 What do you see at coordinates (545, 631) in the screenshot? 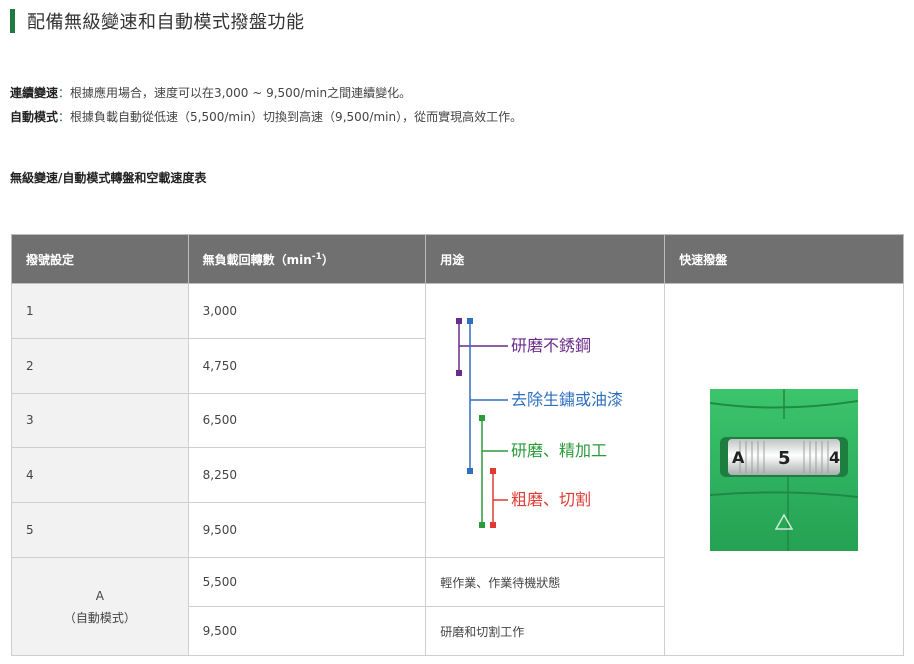
I see `use-cell: 研磨和切割工作` at bounding box center [545, 631].